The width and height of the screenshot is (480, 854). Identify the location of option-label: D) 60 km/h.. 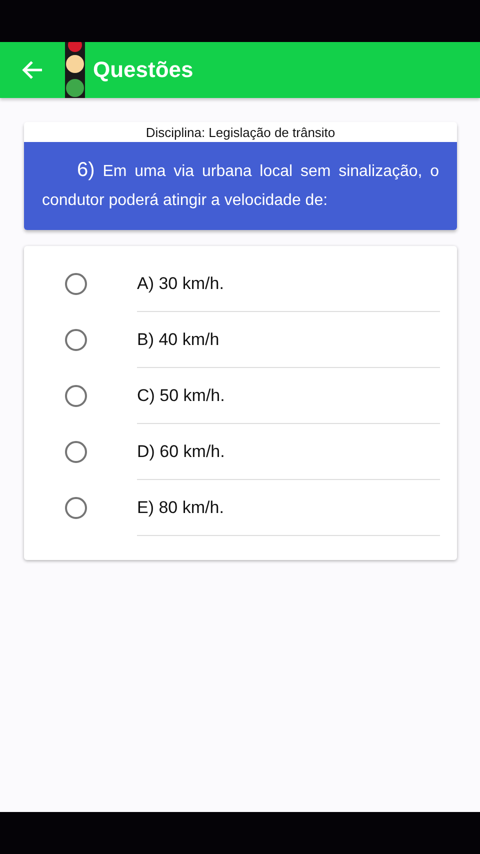
(288, 452).